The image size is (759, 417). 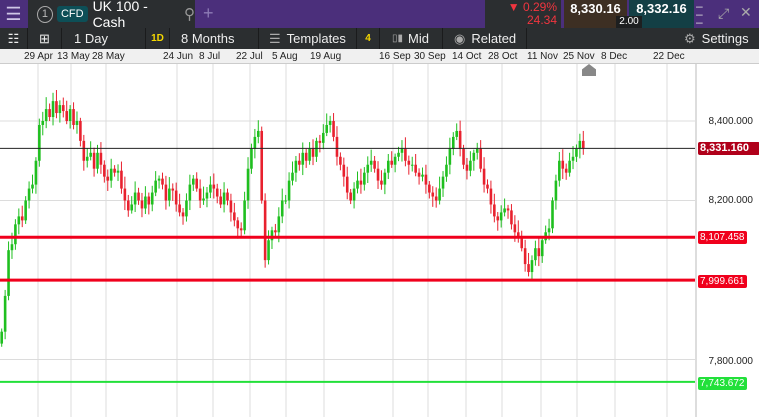 I want to click on settings-button: ⚙ Settings, so click(x=715, y=38).